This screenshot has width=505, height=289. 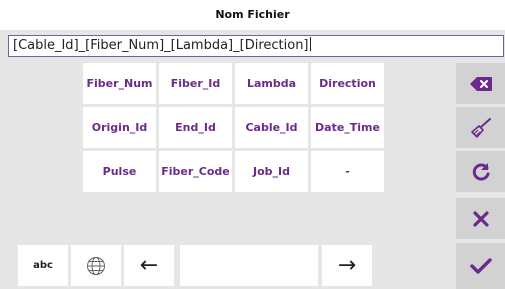 I want to click on backspace-button, so click(x=480, y=83).